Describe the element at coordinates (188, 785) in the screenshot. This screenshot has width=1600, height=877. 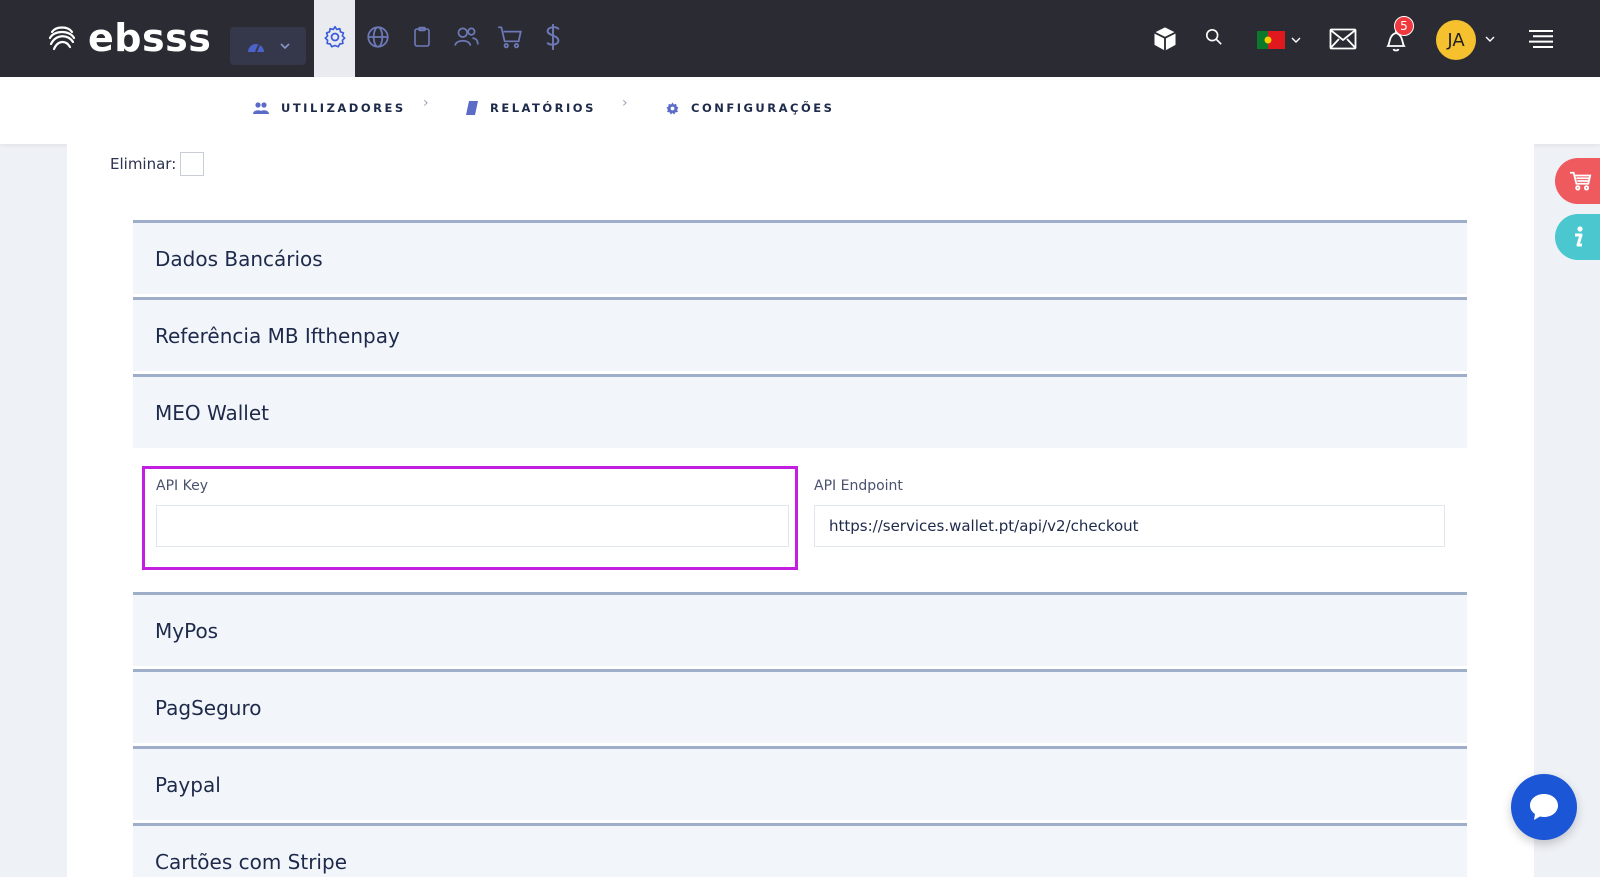
I see `section-title: Paypal` at that location.